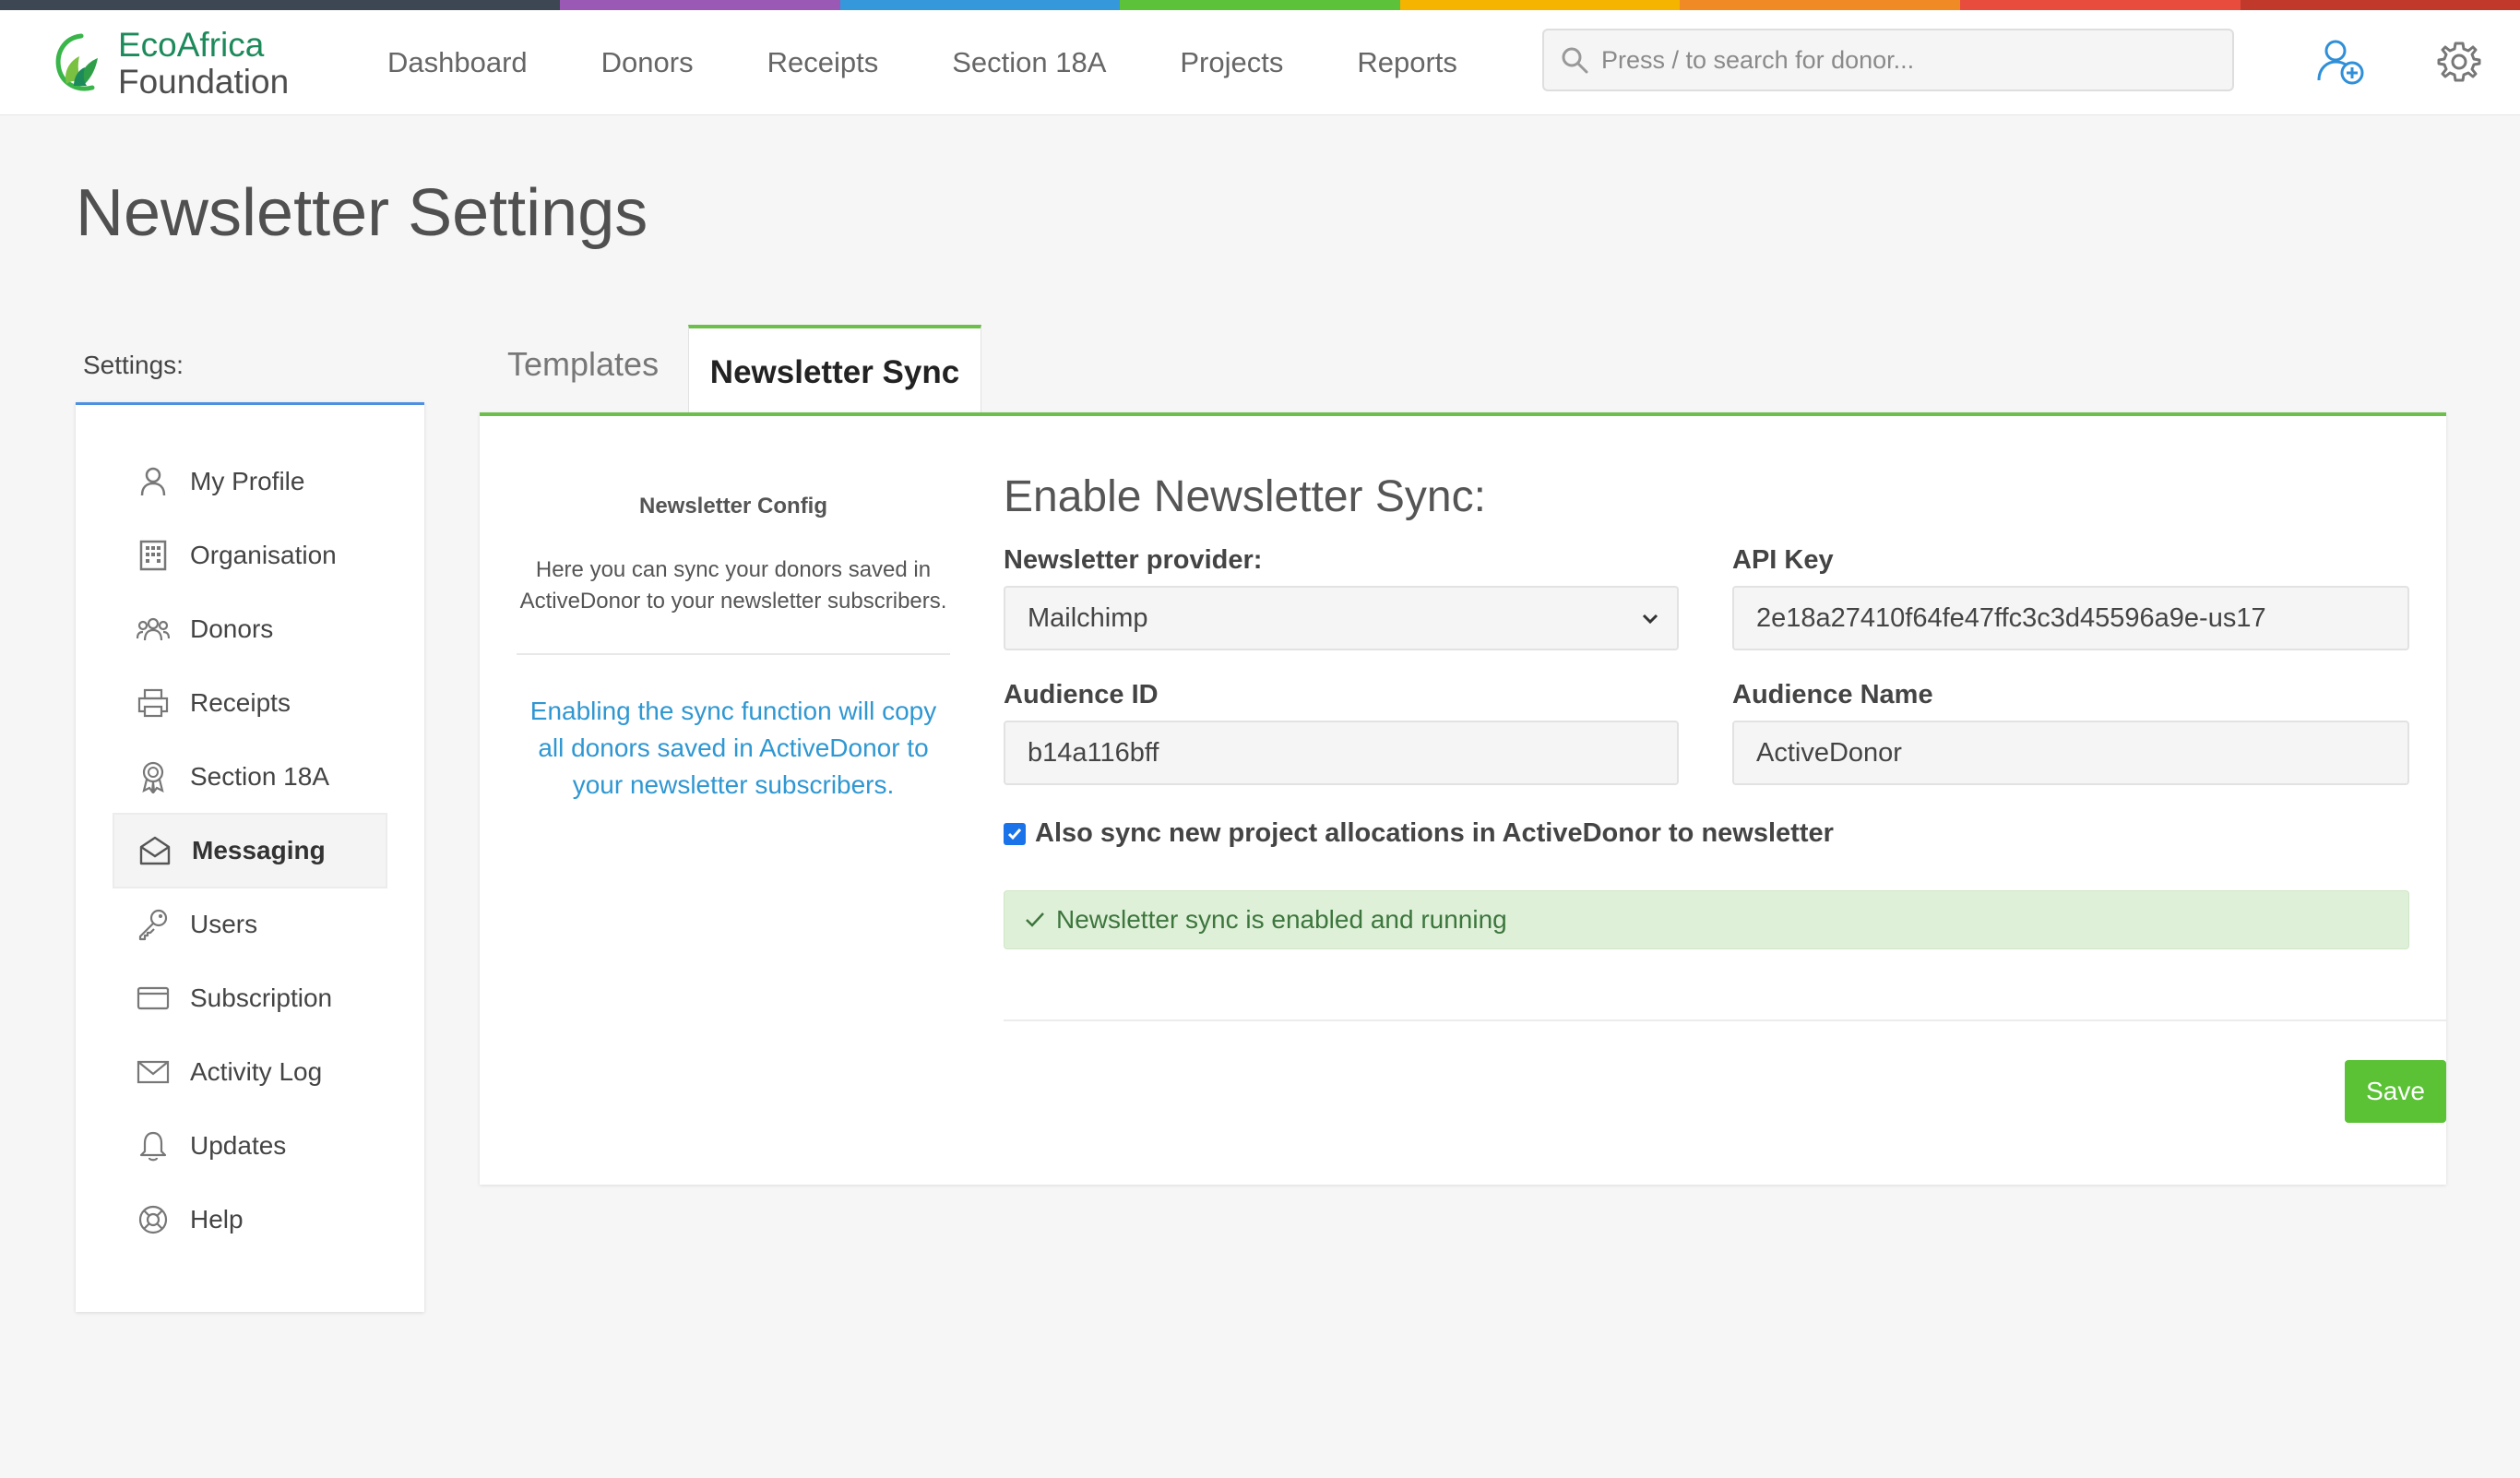 Image resolution: width=2520 pixels, height=1478 pixels. I want to click on donor-search, so click(1888, 60).